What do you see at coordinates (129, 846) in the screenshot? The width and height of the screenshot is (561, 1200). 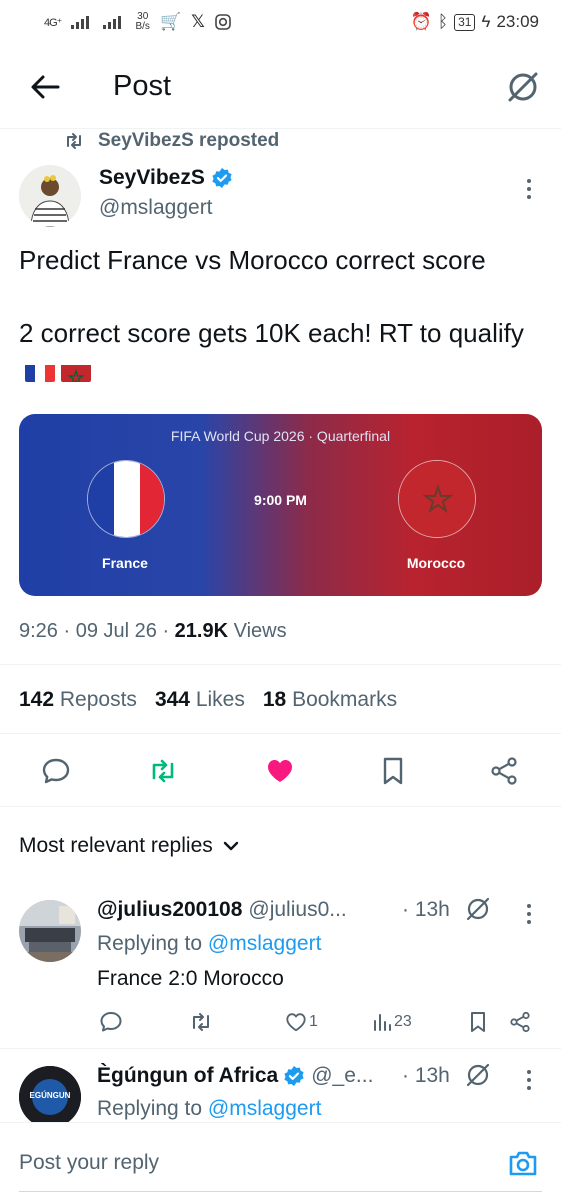 I see `replies-sort-dropdown: Most relevant replies` at bounding box center [129, 846].